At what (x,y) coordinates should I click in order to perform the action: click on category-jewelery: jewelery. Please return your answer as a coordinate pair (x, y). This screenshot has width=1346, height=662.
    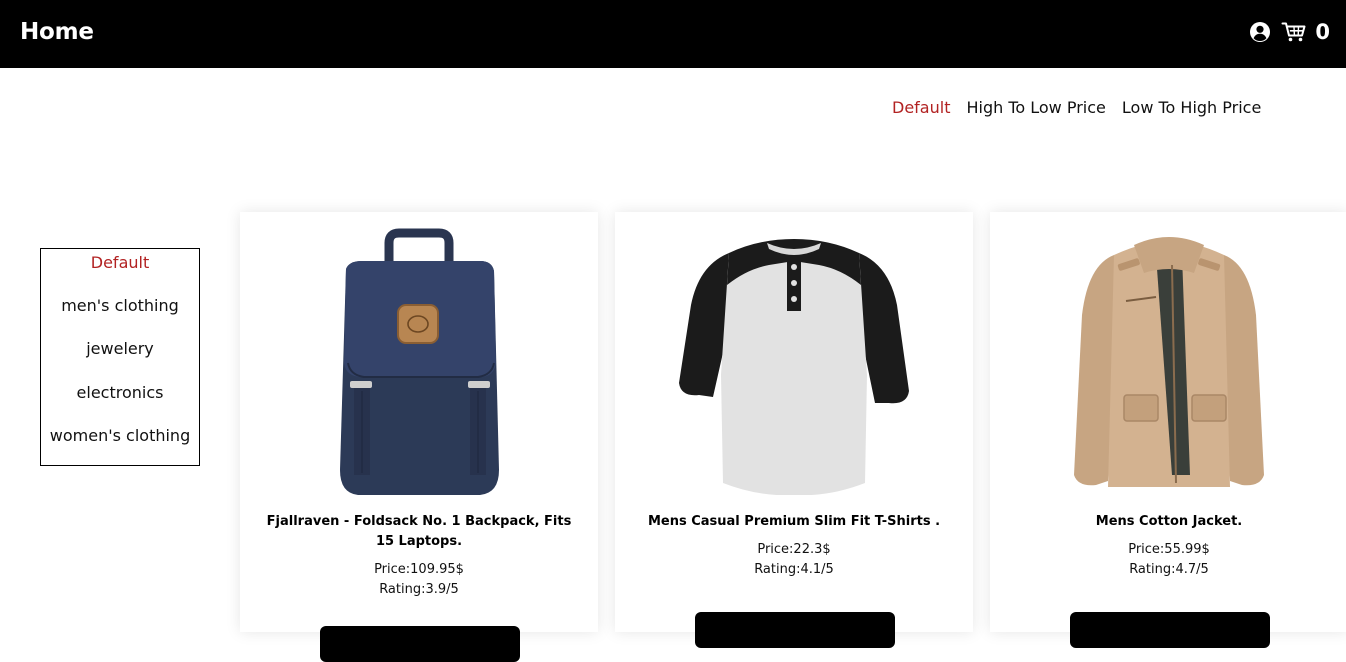
    Looking at the image, I should click on (120, 356).